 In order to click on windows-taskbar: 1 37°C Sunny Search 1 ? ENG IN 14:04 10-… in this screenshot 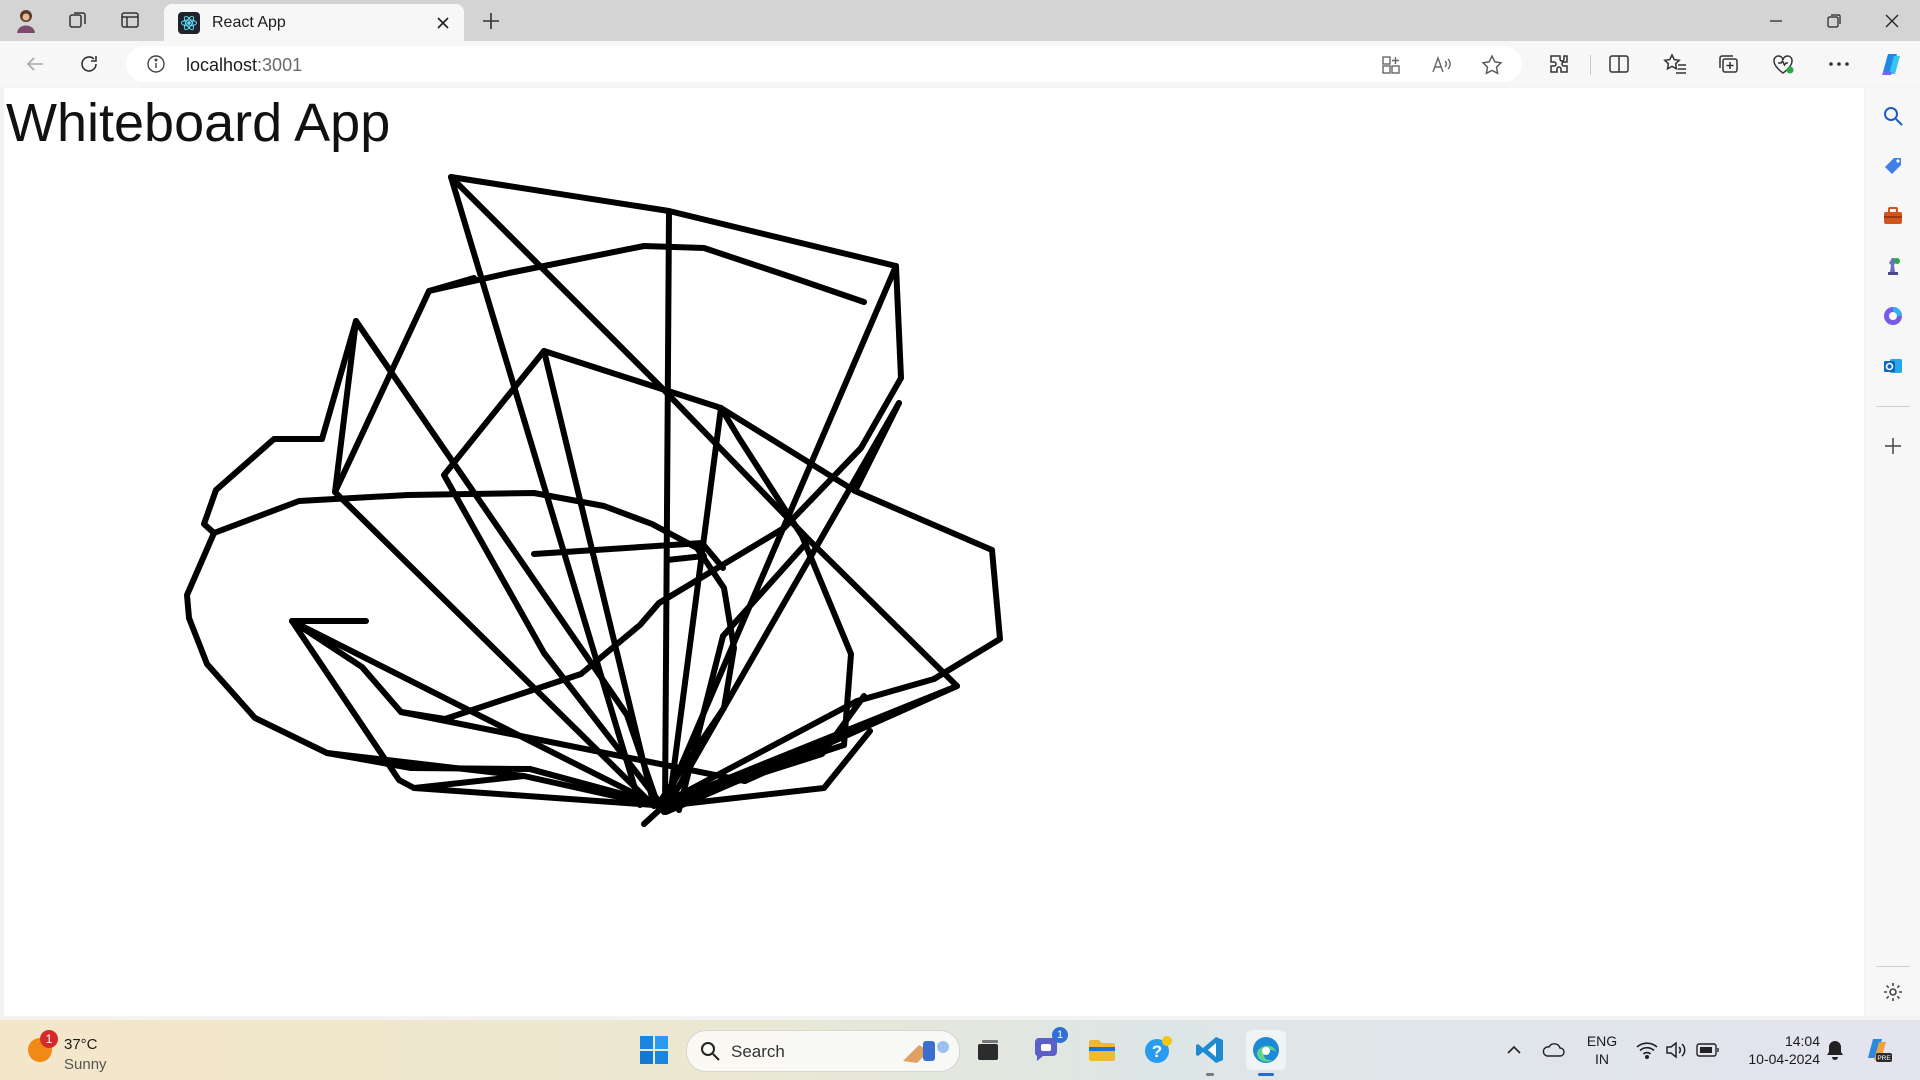, I will do `click(960, 1050)`.